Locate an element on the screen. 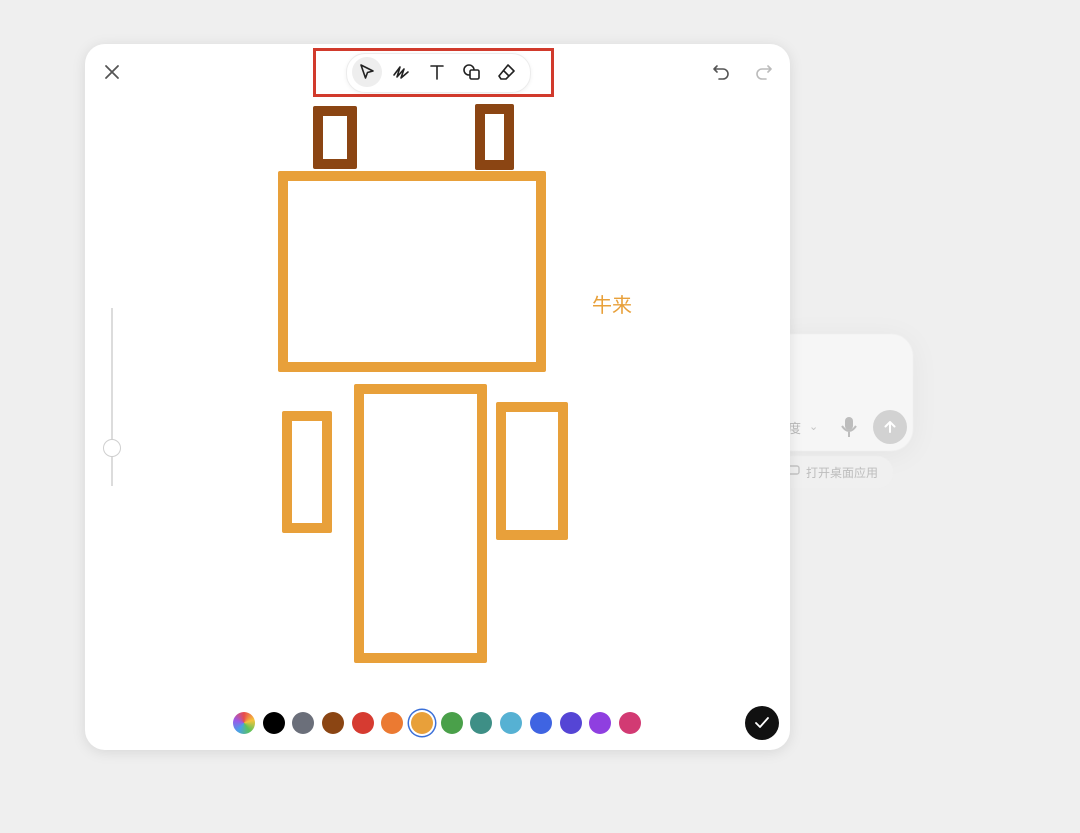  color-picker-rainbow is located at coordinates (244, 723).